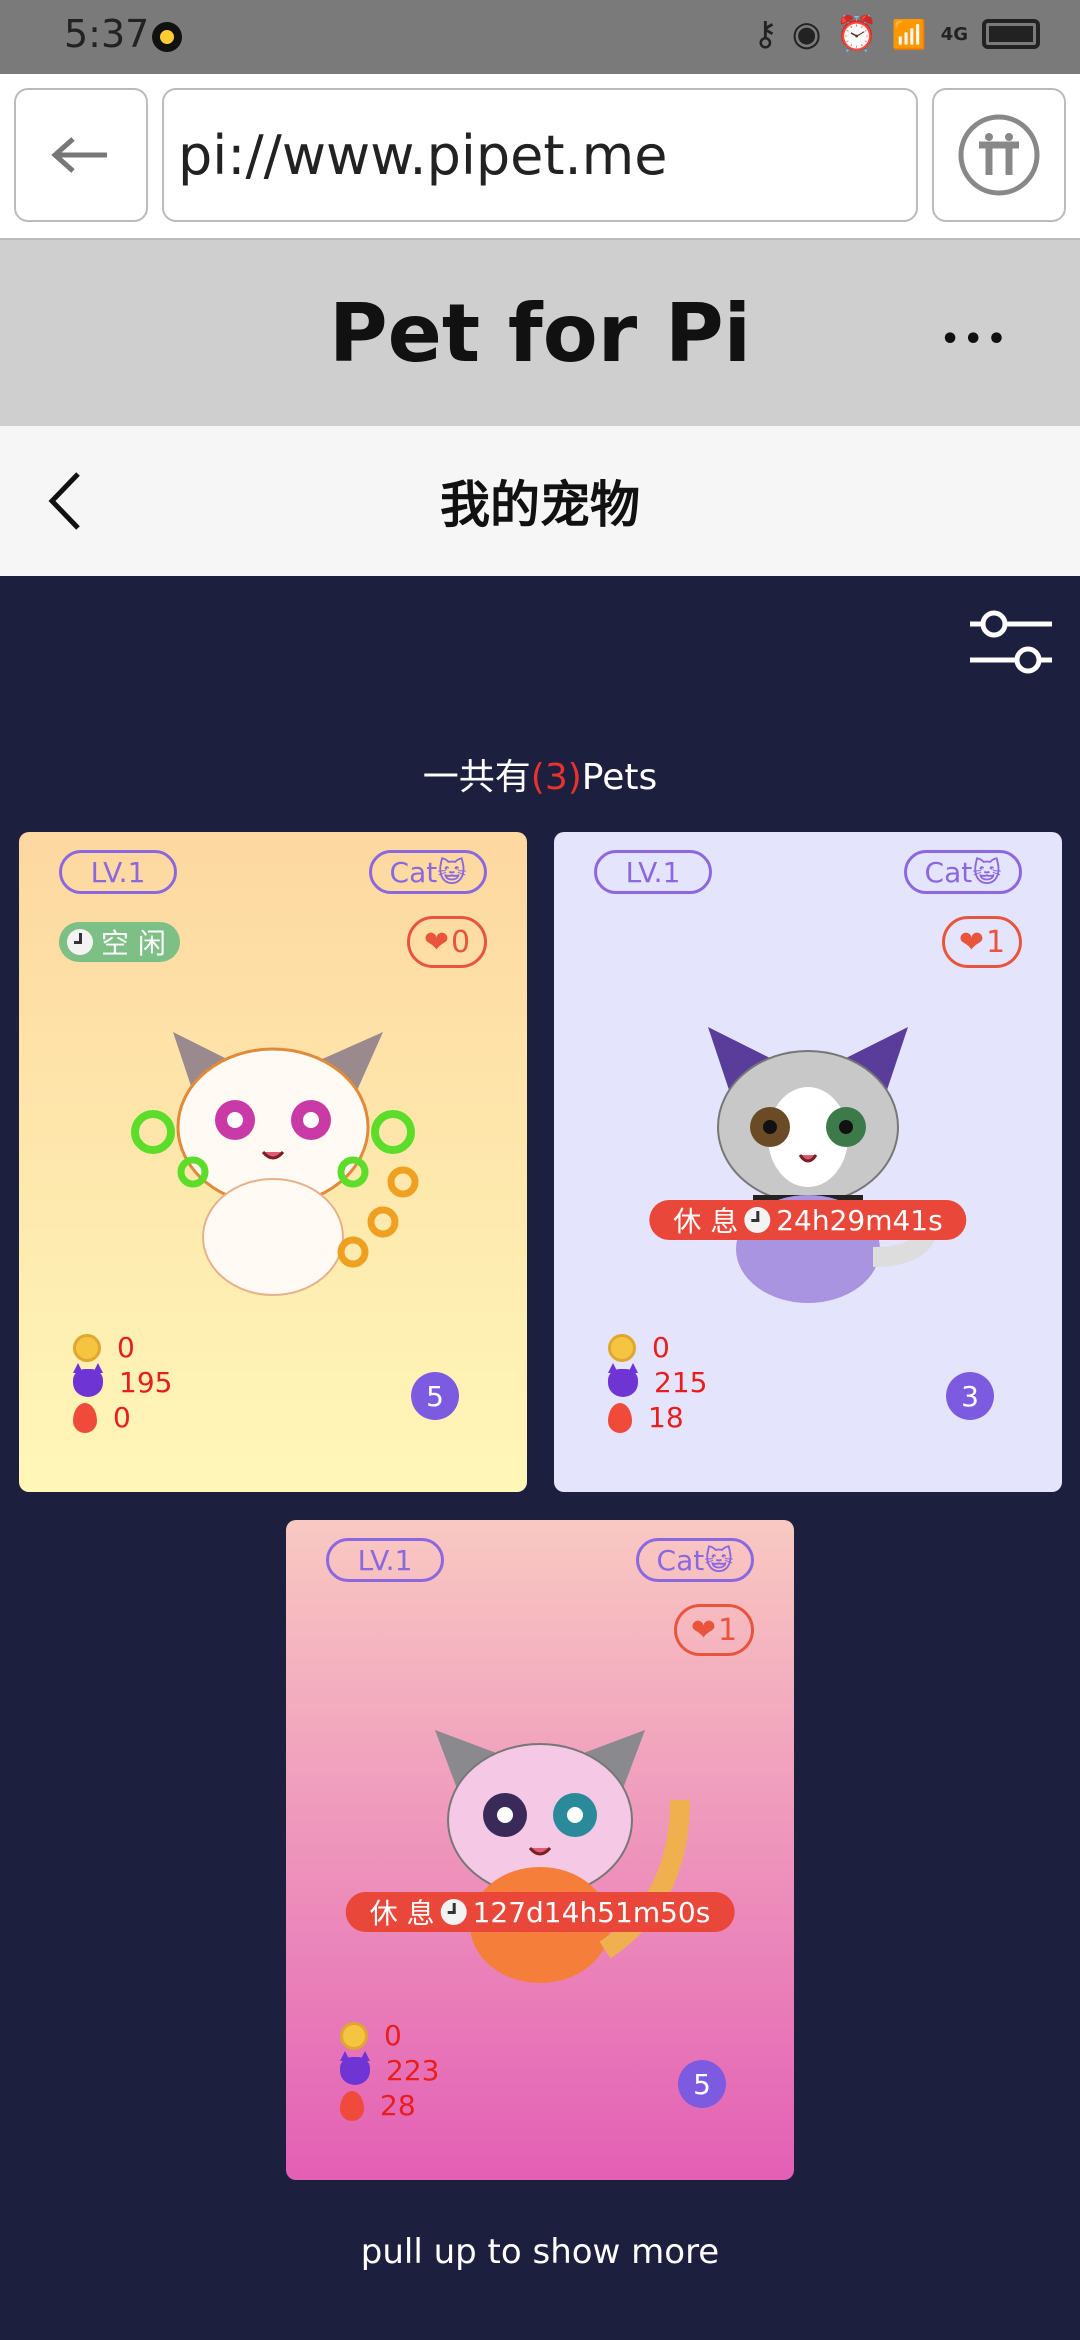 The height and width of the screenshot is (2340, 1080). I want to click on pi-browser-button, so click(999, 155).